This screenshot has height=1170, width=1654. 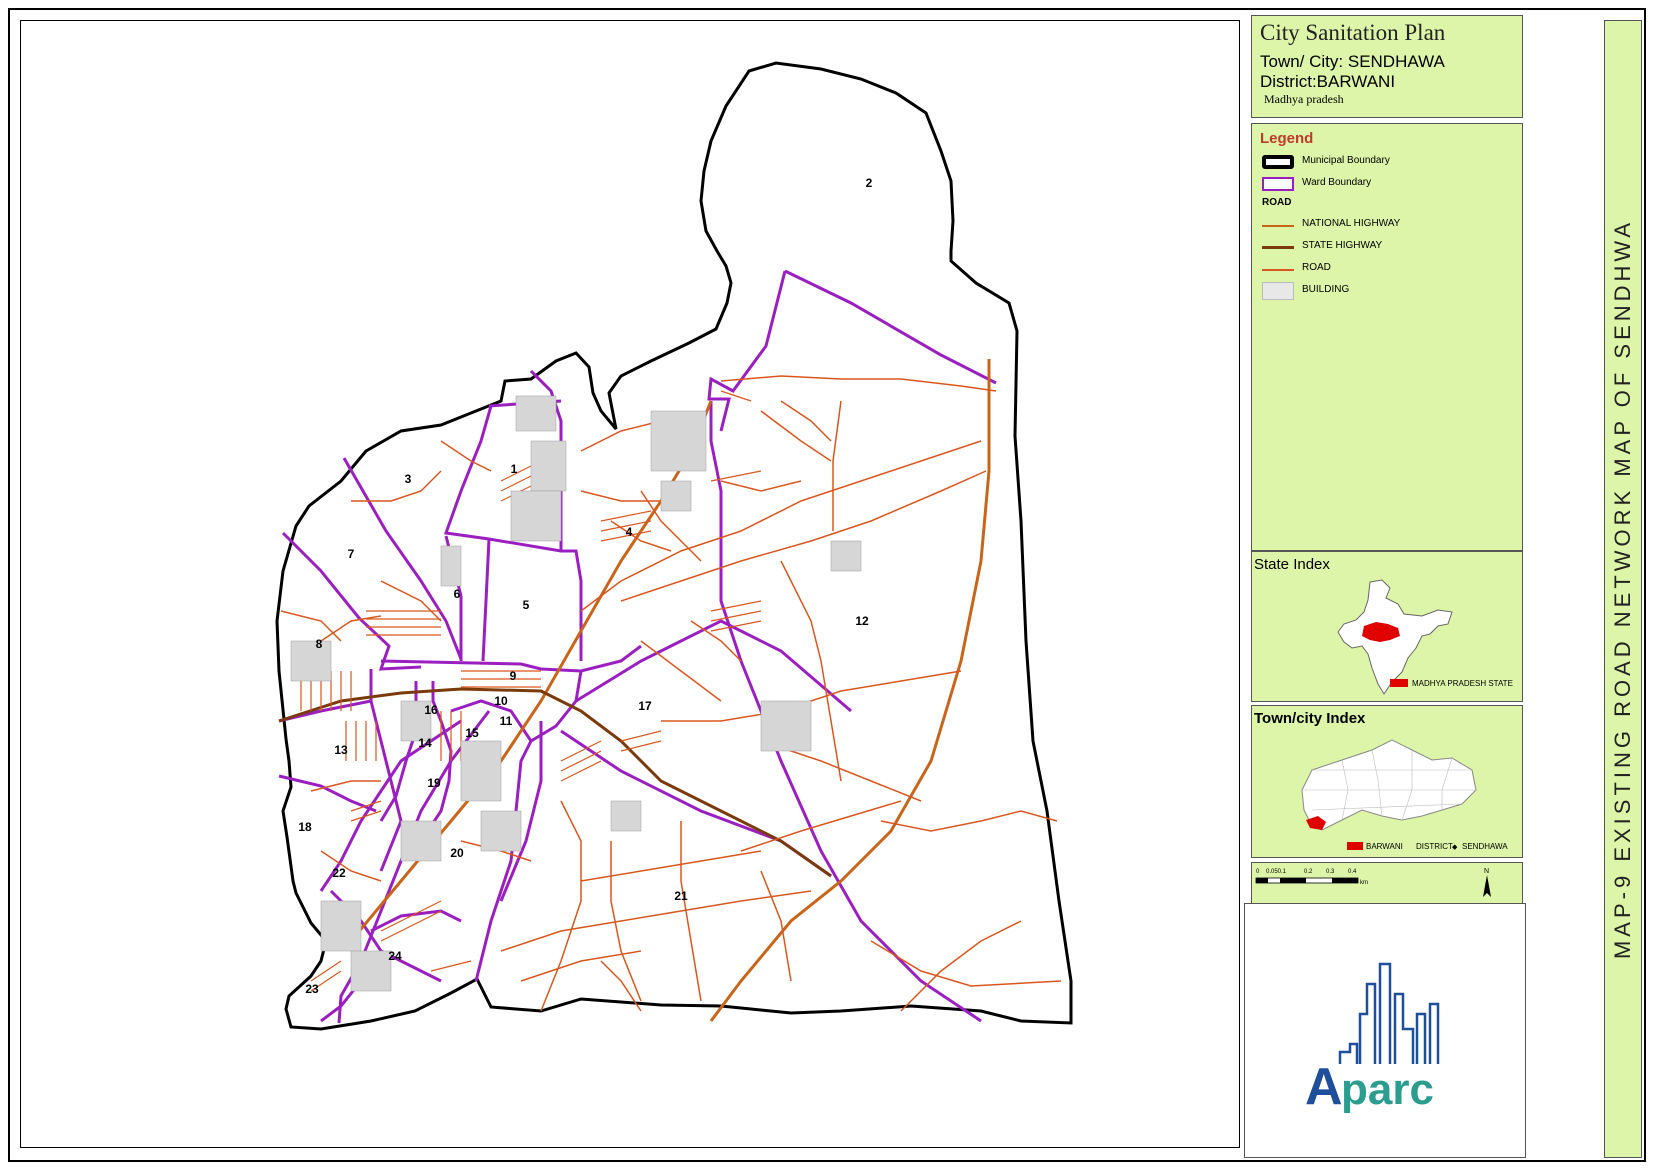 I want to click on legend-item-state-highway: STATE HIGHWAY, so click(x=1387, y=247).